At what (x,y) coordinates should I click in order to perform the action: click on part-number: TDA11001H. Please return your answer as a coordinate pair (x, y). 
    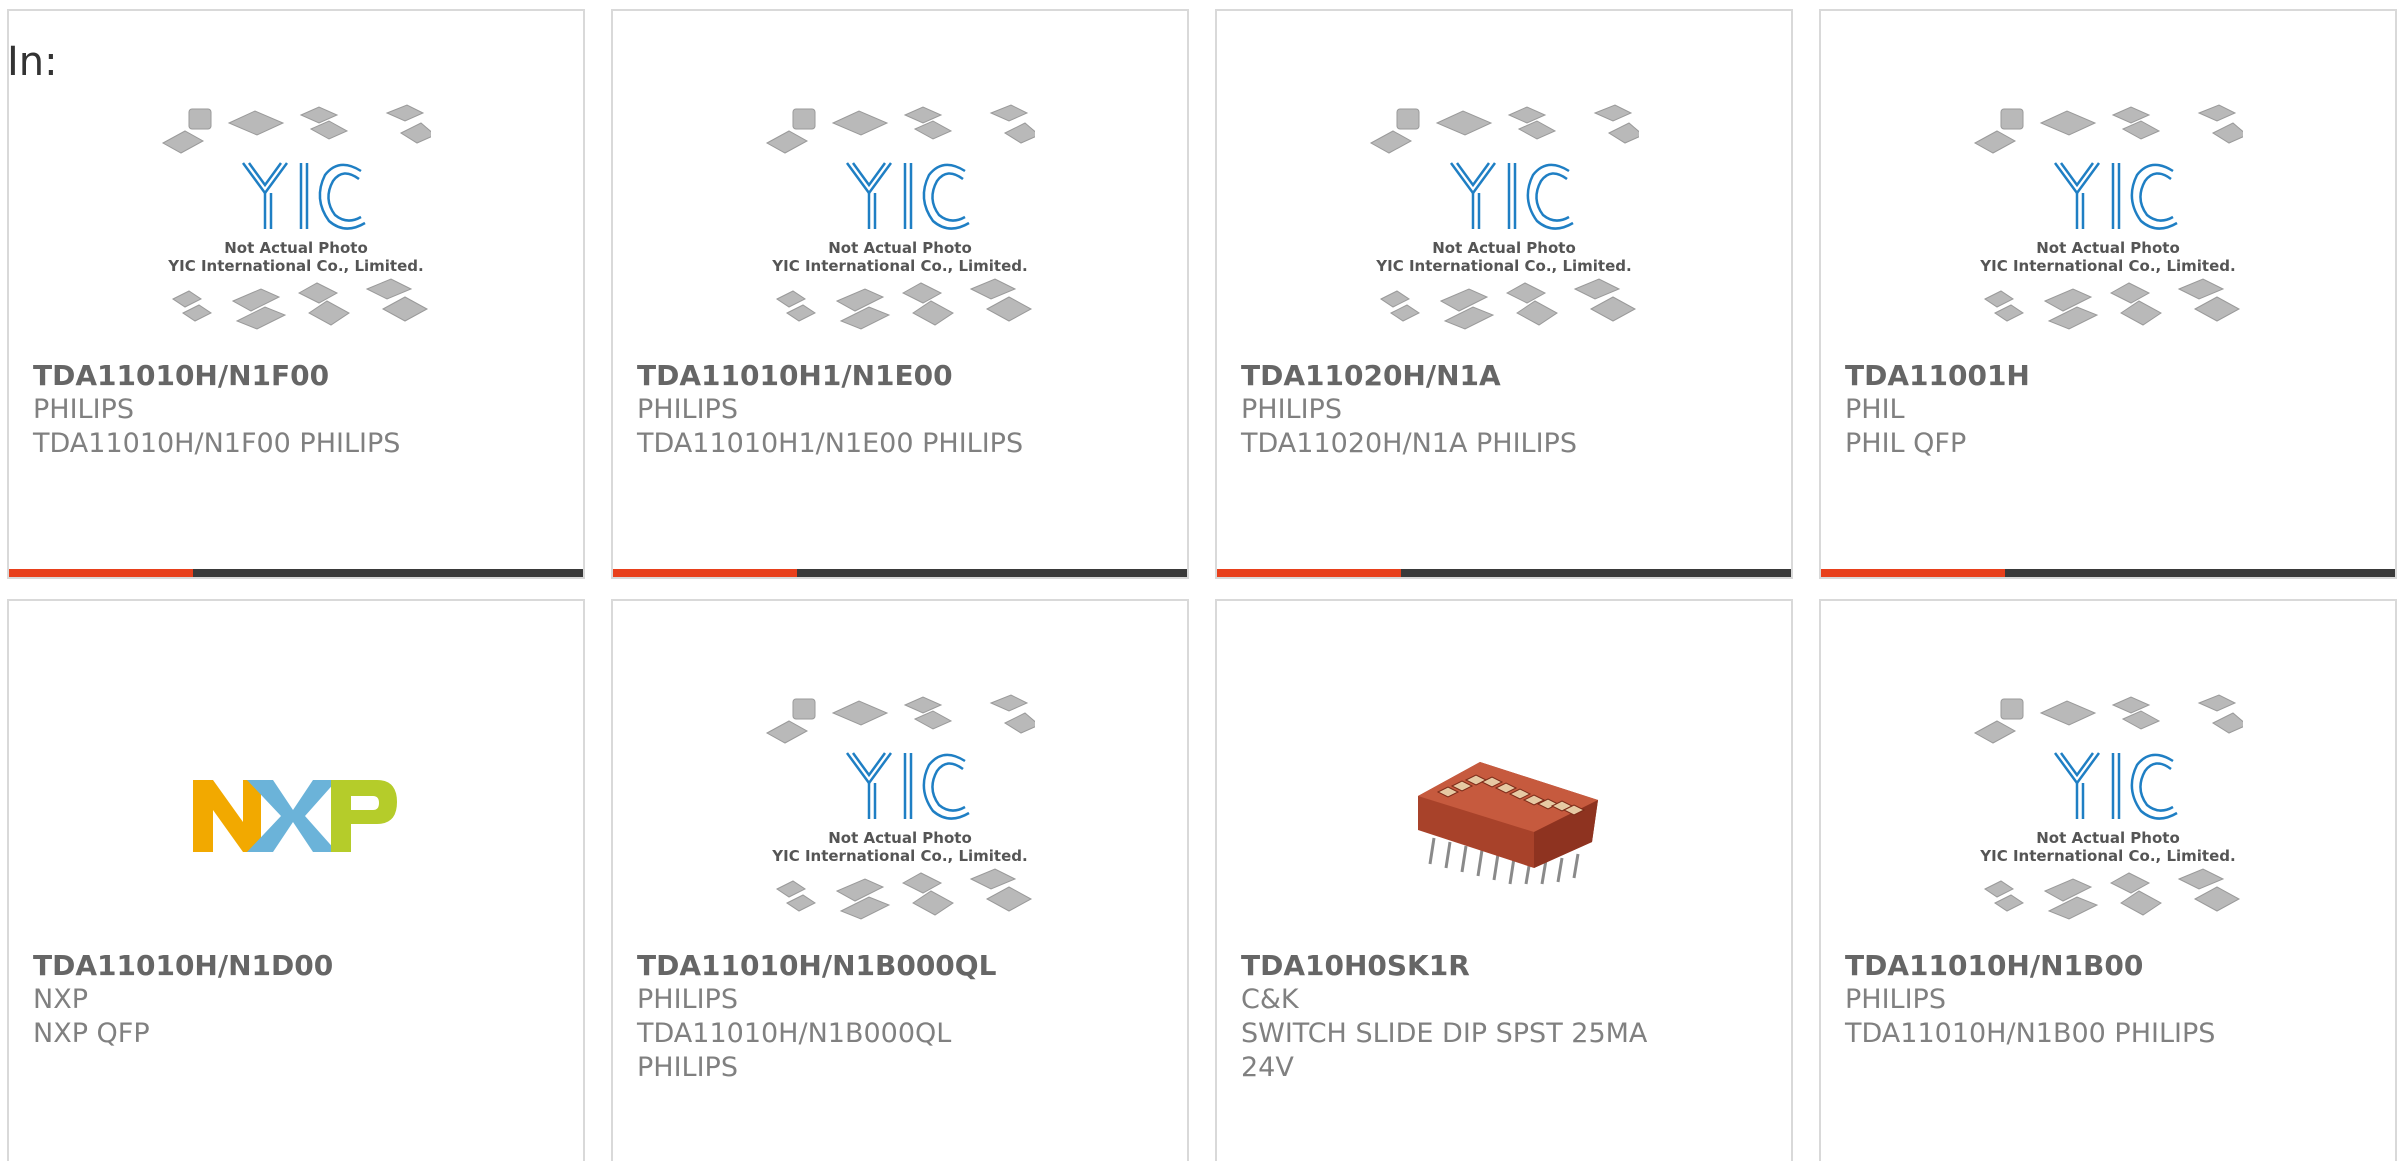
    Looking at the image, I should click on (2110, 376).